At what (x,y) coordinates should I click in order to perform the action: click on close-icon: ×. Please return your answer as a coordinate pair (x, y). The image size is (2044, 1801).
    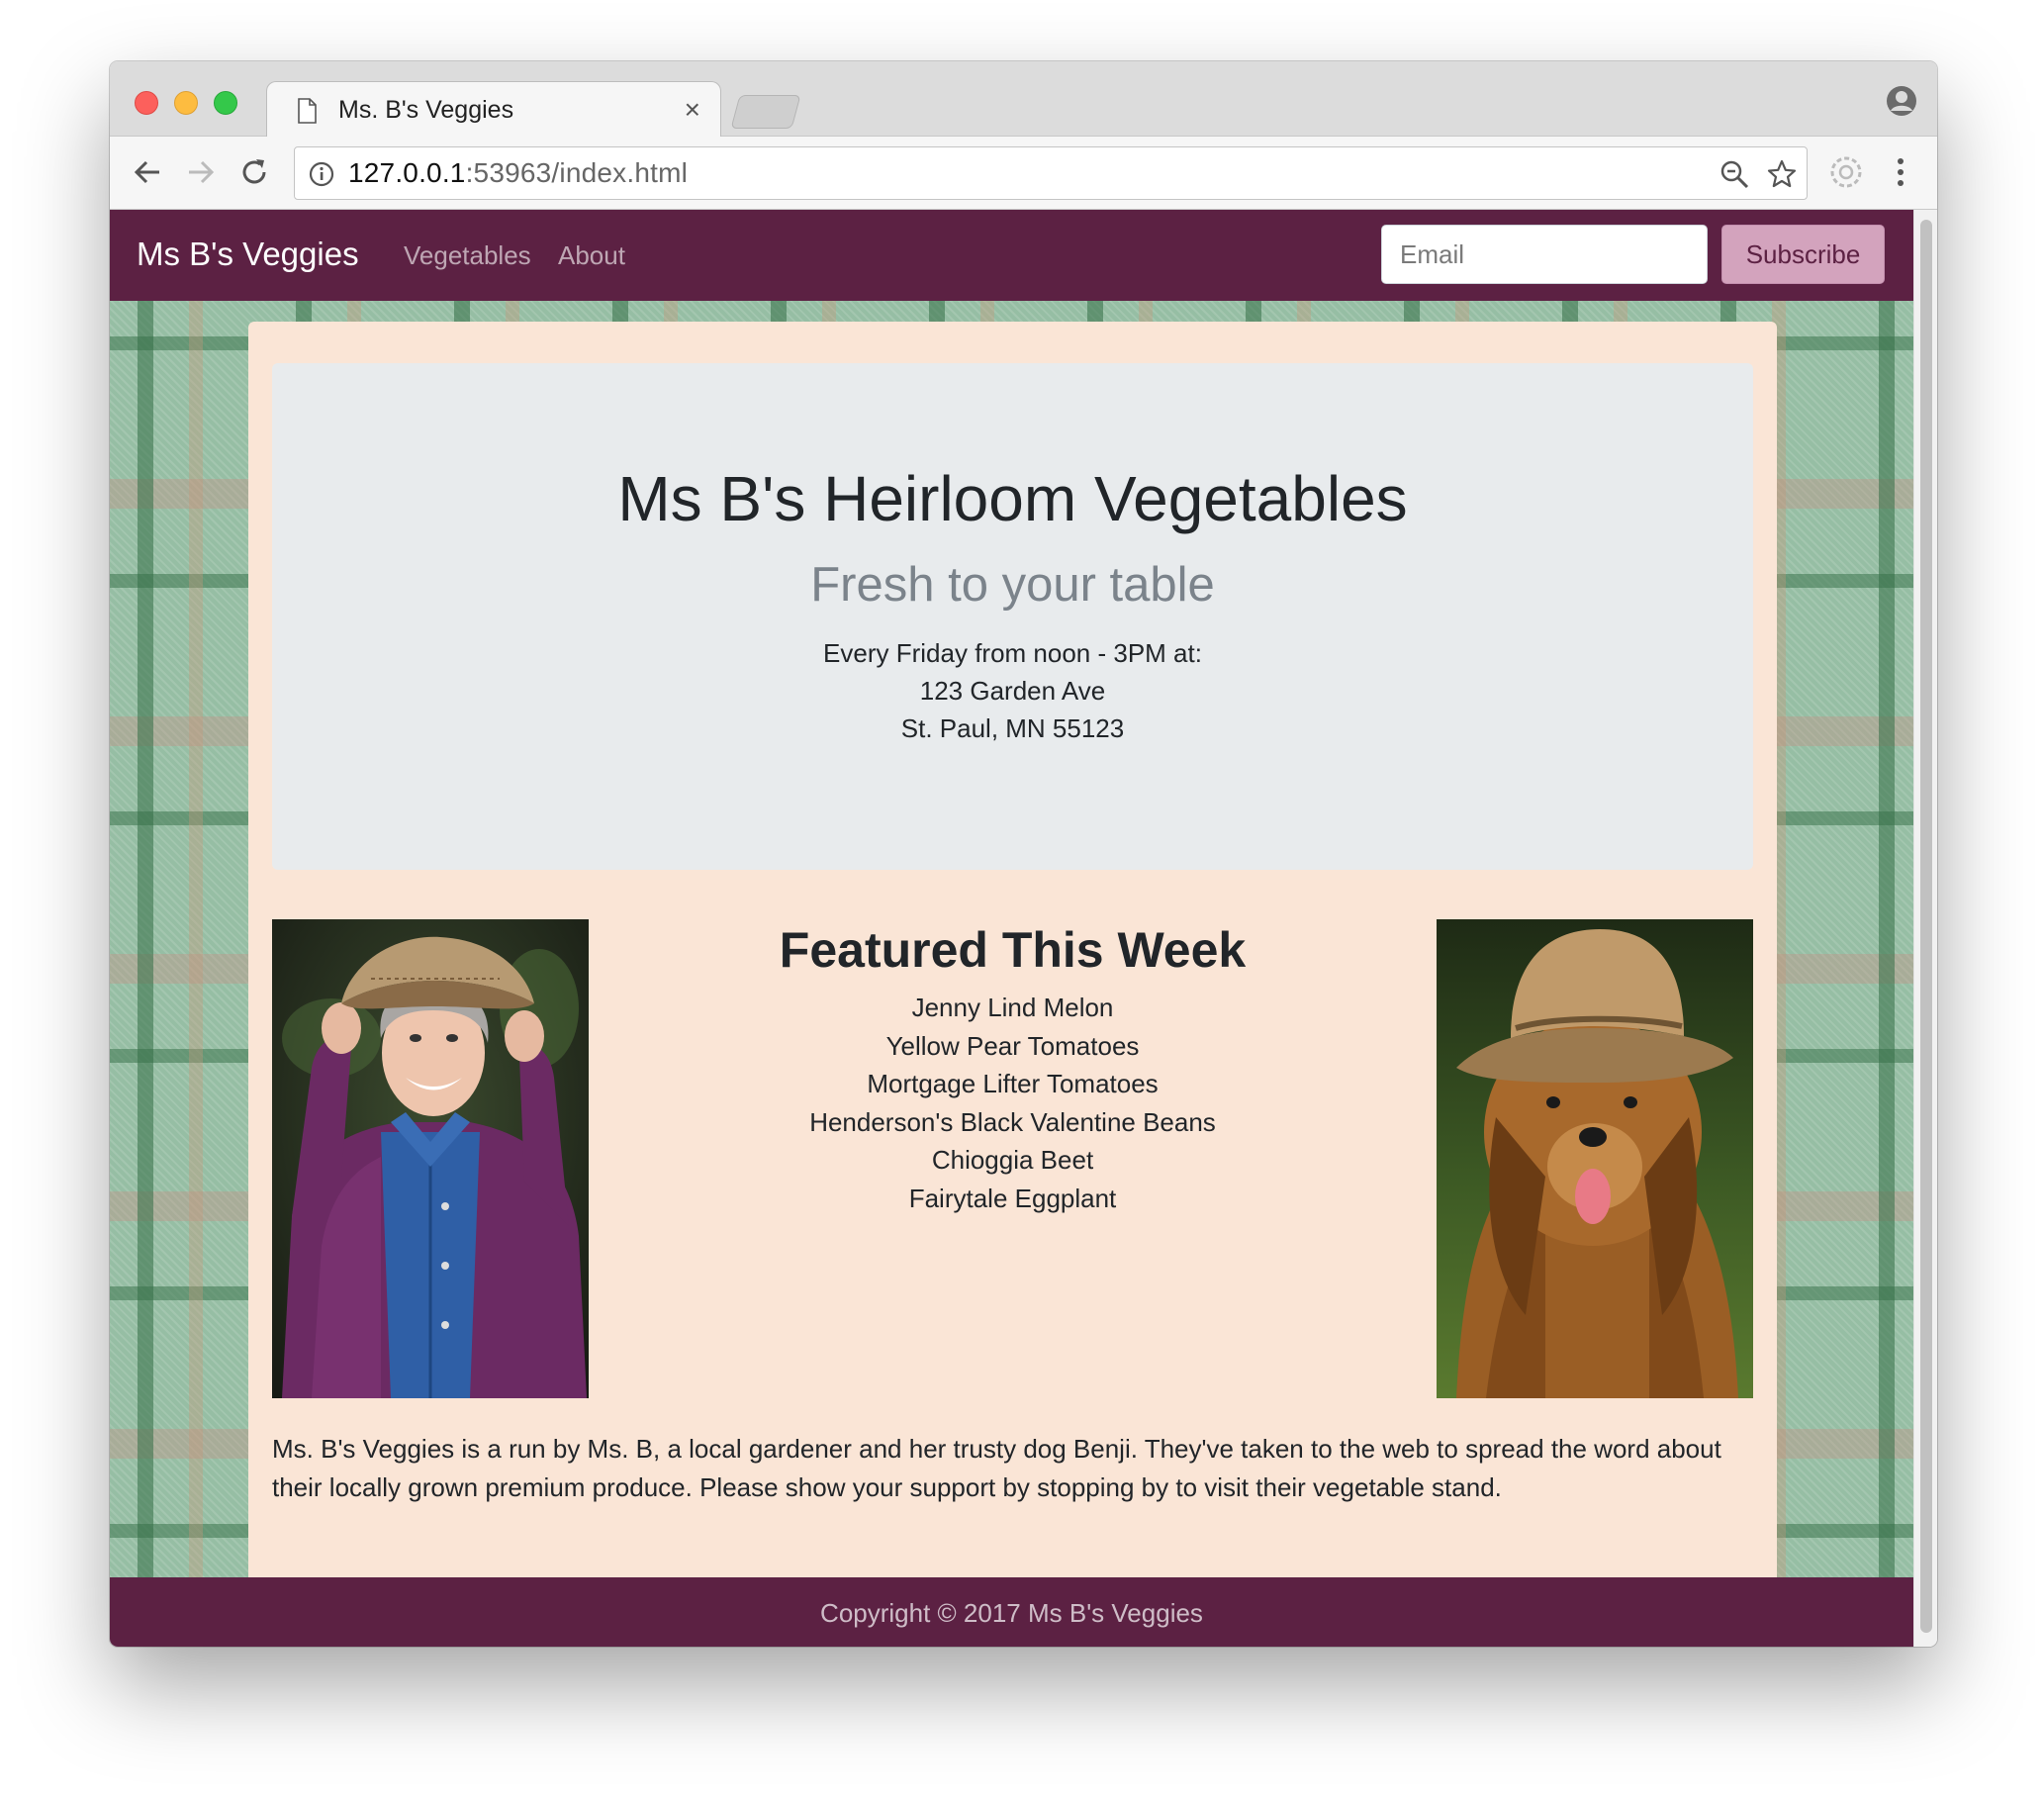
    Looking at the image, I should click on (692, 110).